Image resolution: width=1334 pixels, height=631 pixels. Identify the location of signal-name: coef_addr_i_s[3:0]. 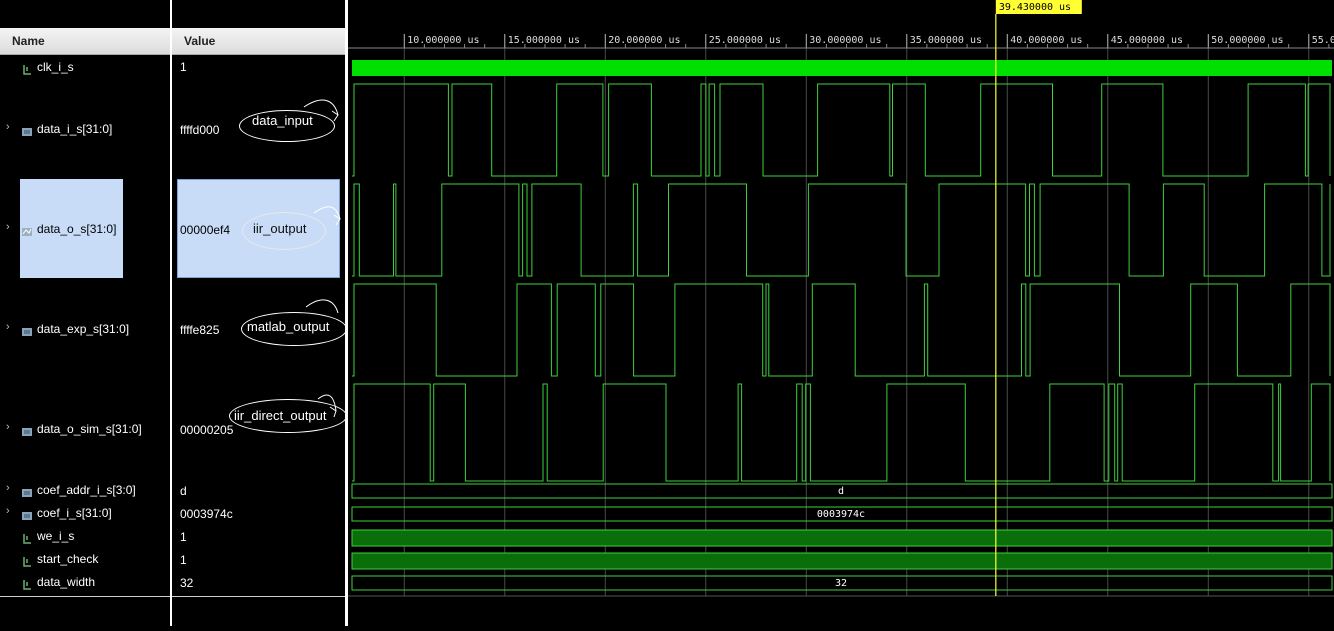
(86, 490).